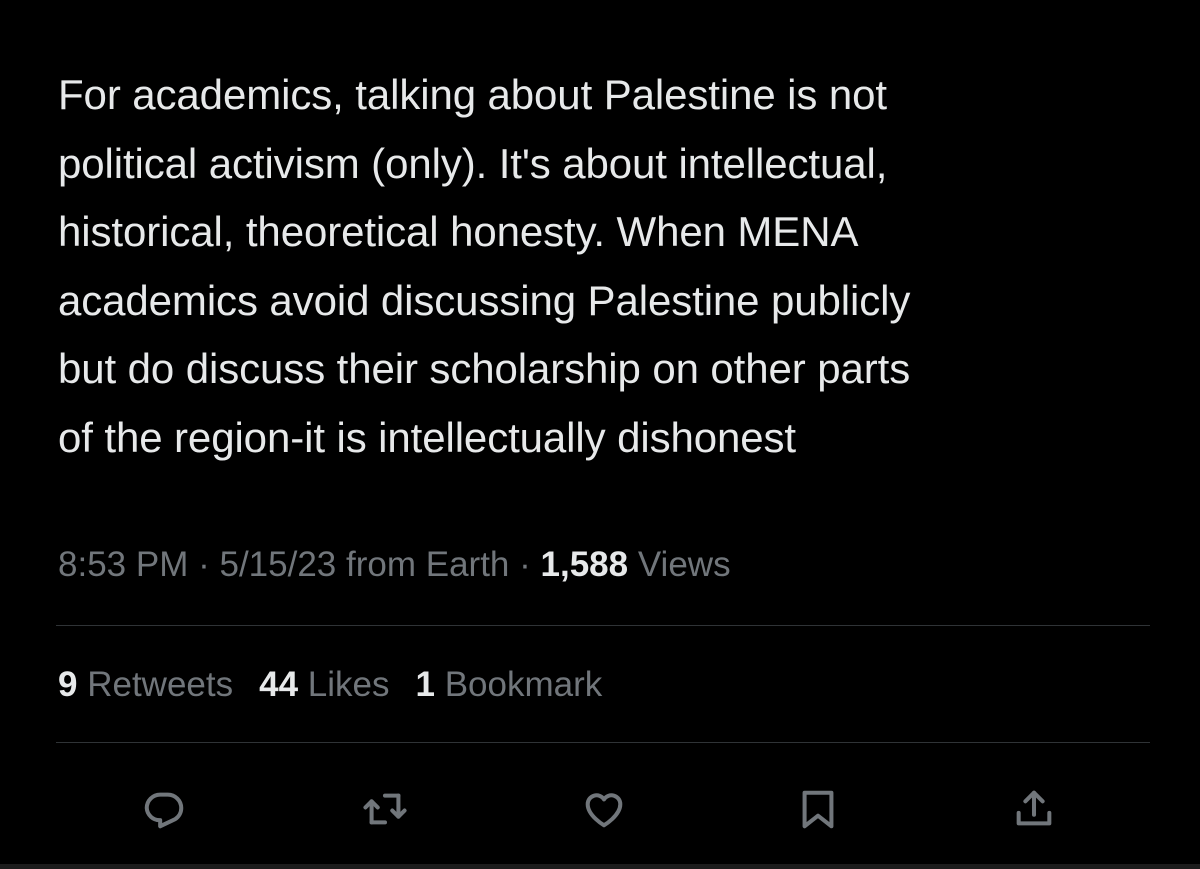 The width and height of the screenshot is (1200, 869). I want to click on likes-count: 44, so click(279, 684).